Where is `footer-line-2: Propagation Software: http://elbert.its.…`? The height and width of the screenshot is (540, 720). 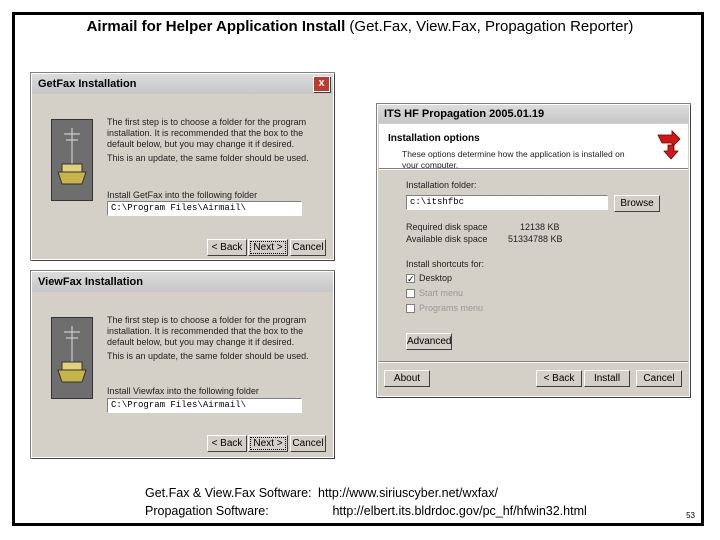 footer-line-2: Propagation Software: http://elbert.its.… is located at coordinates (366, 511).